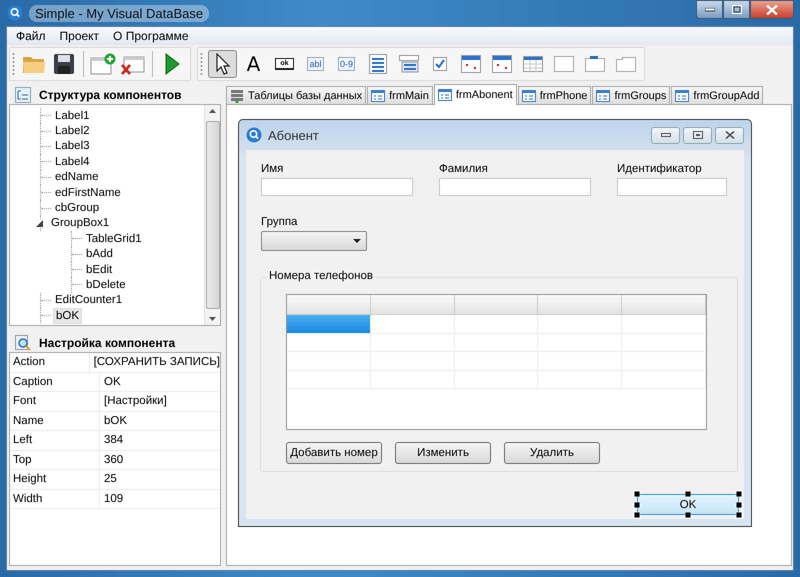 The image size is (800, 577). Describe the element at coordinates (67, 316) in the screenshot. I see `tree-item: bOK` at that location.